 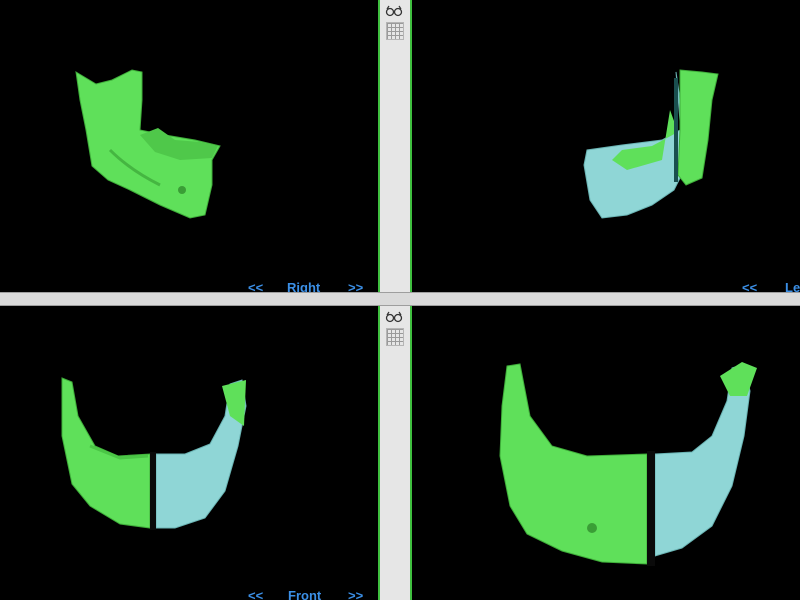 I want to click on mandible-model-right, so click(x=148, y=144).